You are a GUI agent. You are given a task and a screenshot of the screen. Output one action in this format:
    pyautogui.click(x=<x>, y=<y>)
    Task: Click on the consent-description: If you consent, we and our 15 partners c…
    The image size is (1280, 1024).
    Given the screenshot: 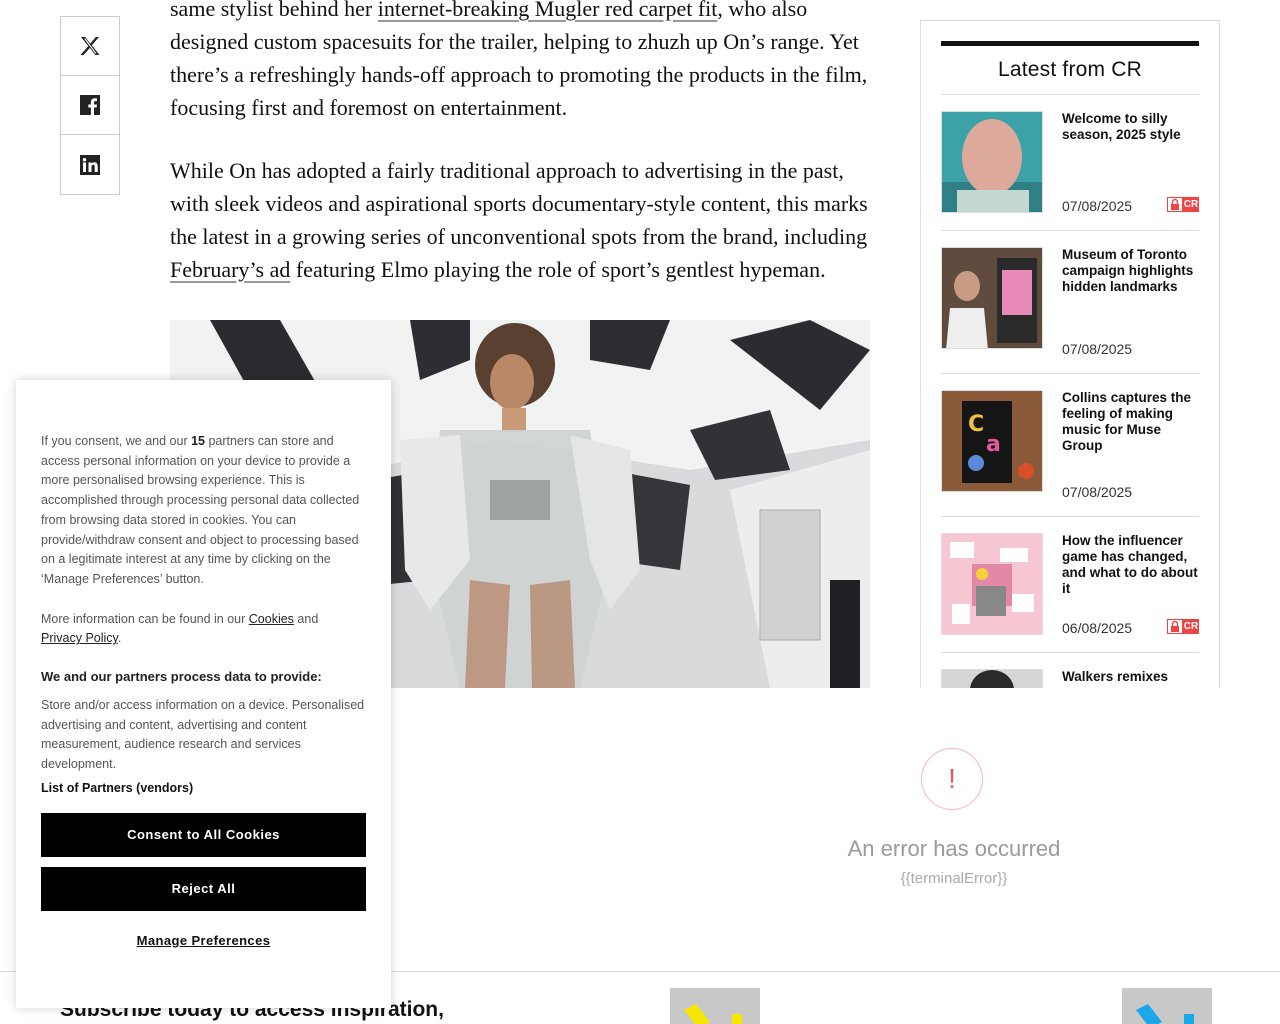 What is the action you would take?
    pyautogui.click(x=203, y=511)
    